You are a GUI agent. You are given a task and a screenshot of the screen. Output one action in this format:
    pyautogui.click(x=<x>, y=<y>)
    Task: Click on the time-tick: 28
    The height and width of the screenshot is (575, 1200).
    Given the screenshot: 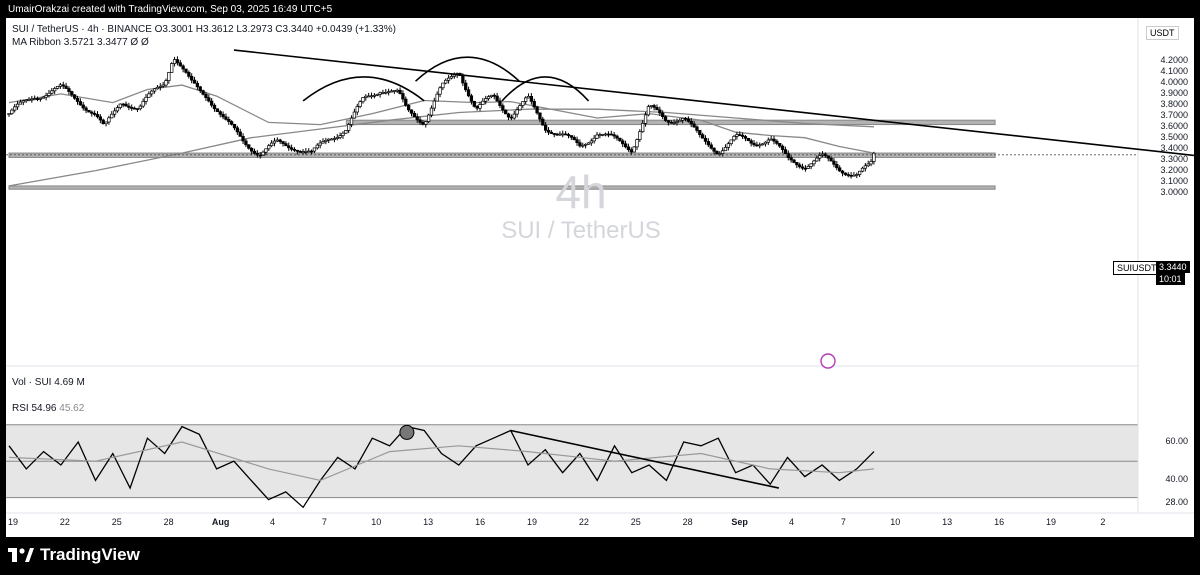 What is the action you would take?
    pyautogui.click(x=168, y=522)
    